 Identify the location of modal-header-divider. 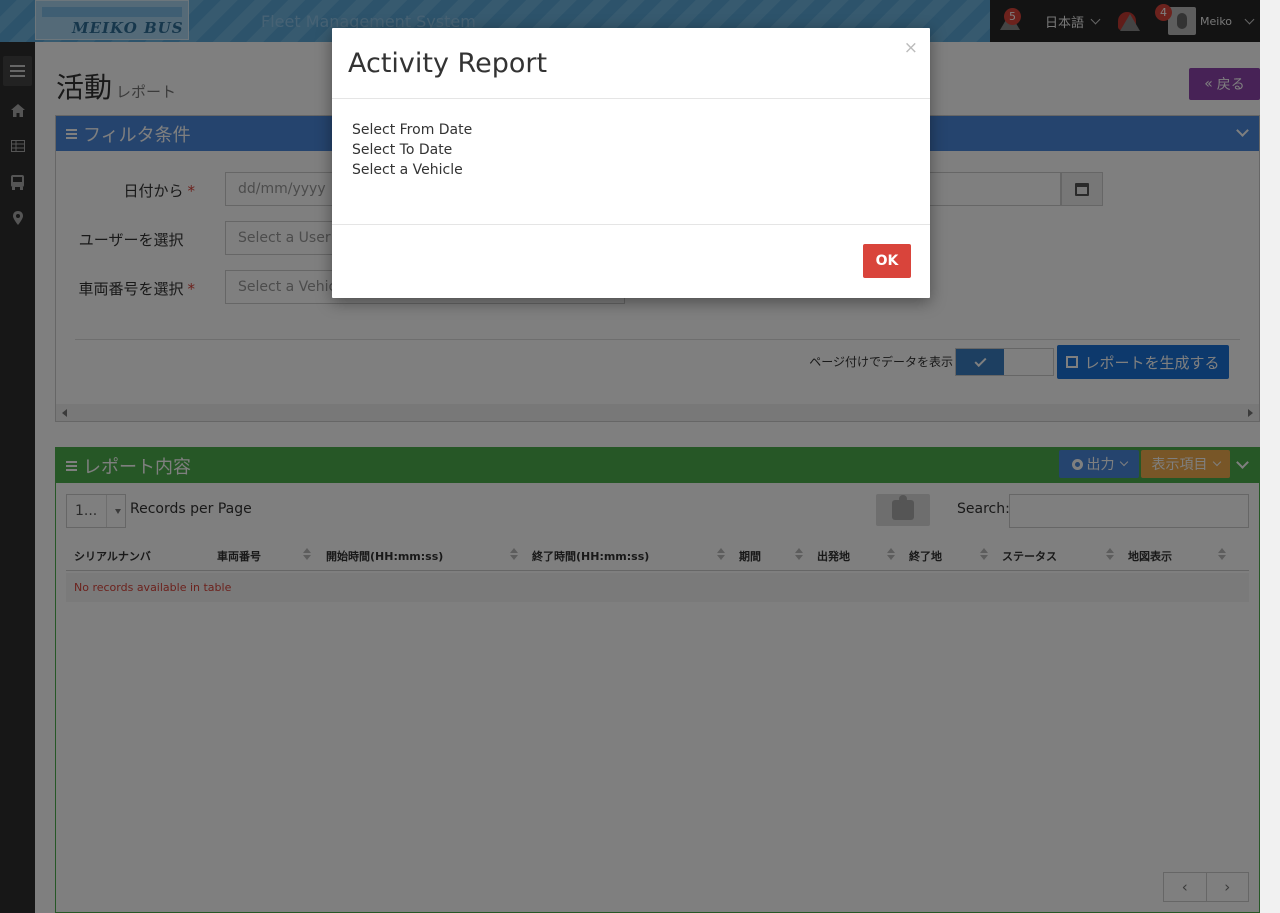
(631, 98).